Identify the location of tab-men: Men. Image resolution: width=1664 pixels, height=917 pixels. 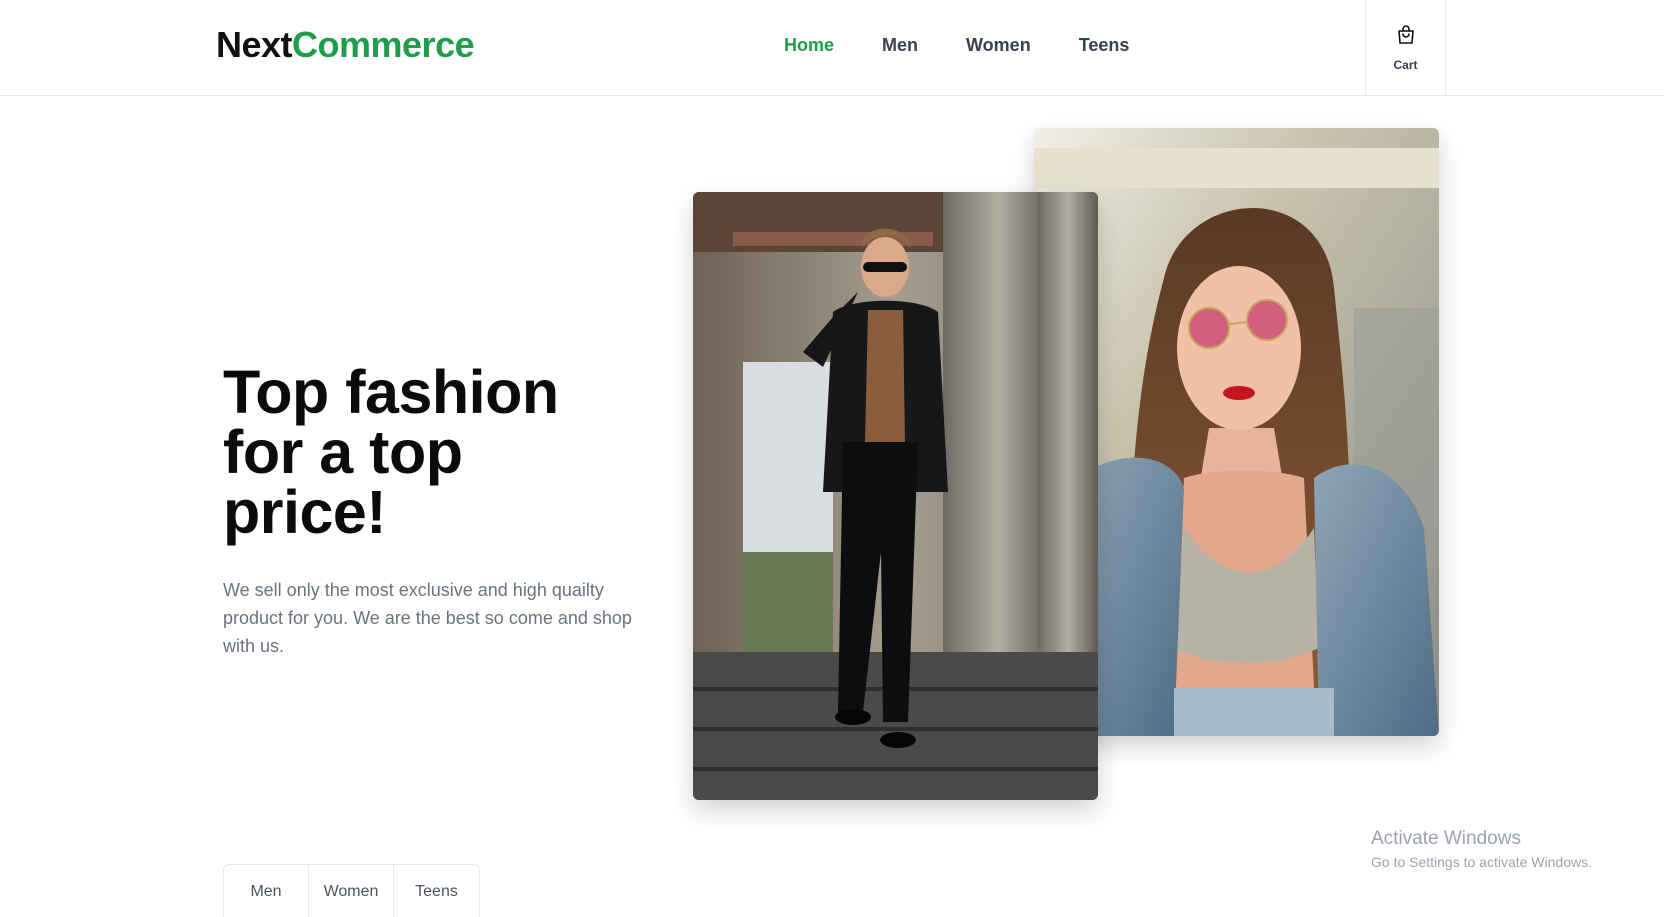
(266, 891).